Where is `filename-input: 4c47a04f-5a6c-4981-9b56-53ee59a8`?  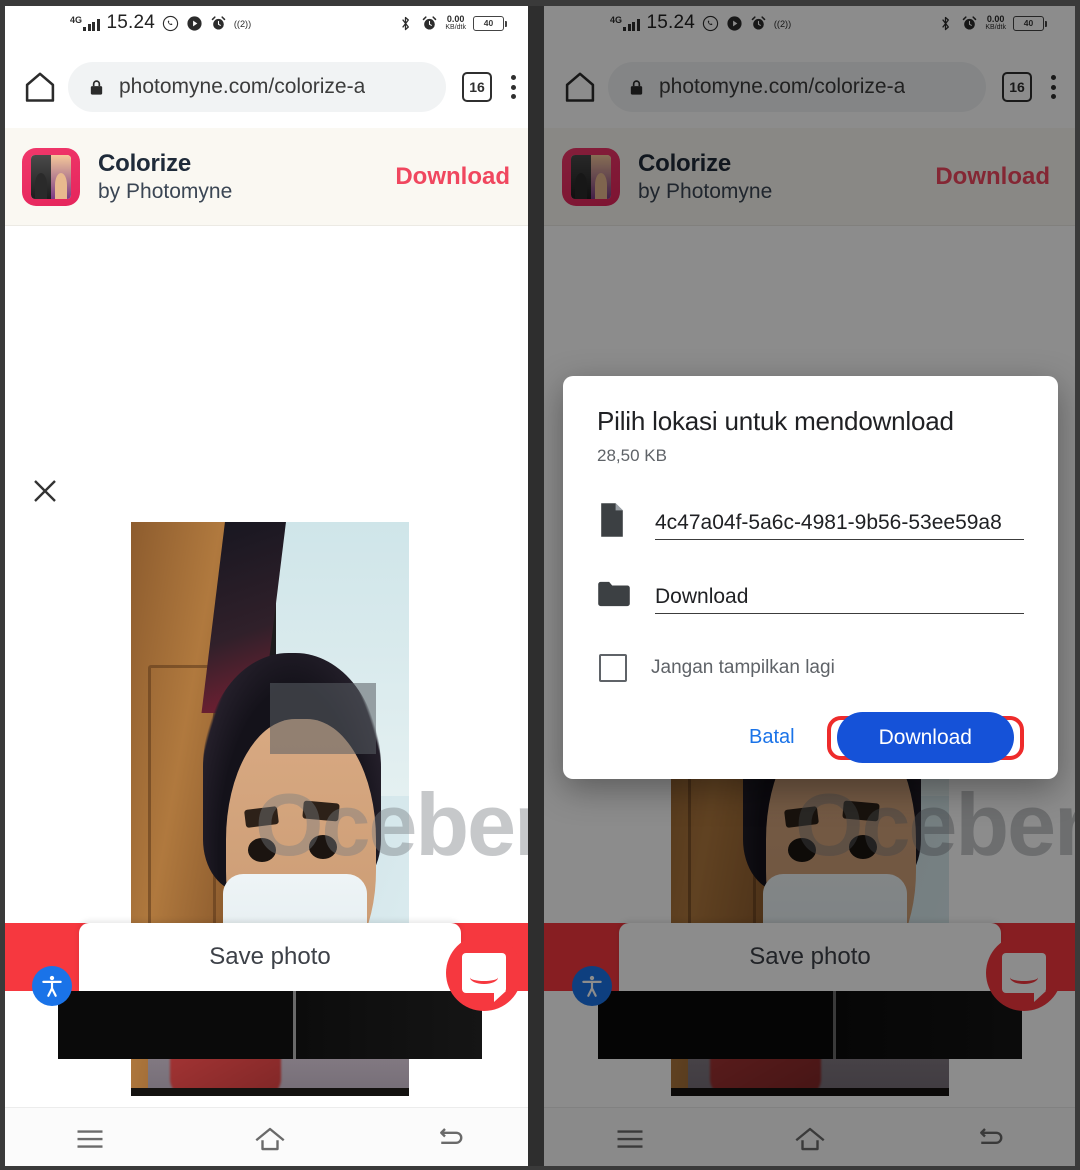
filename-input: 4c47a04f-5a6c-4981-9b56-53ee59a8 is located at coordinates (839, 525).